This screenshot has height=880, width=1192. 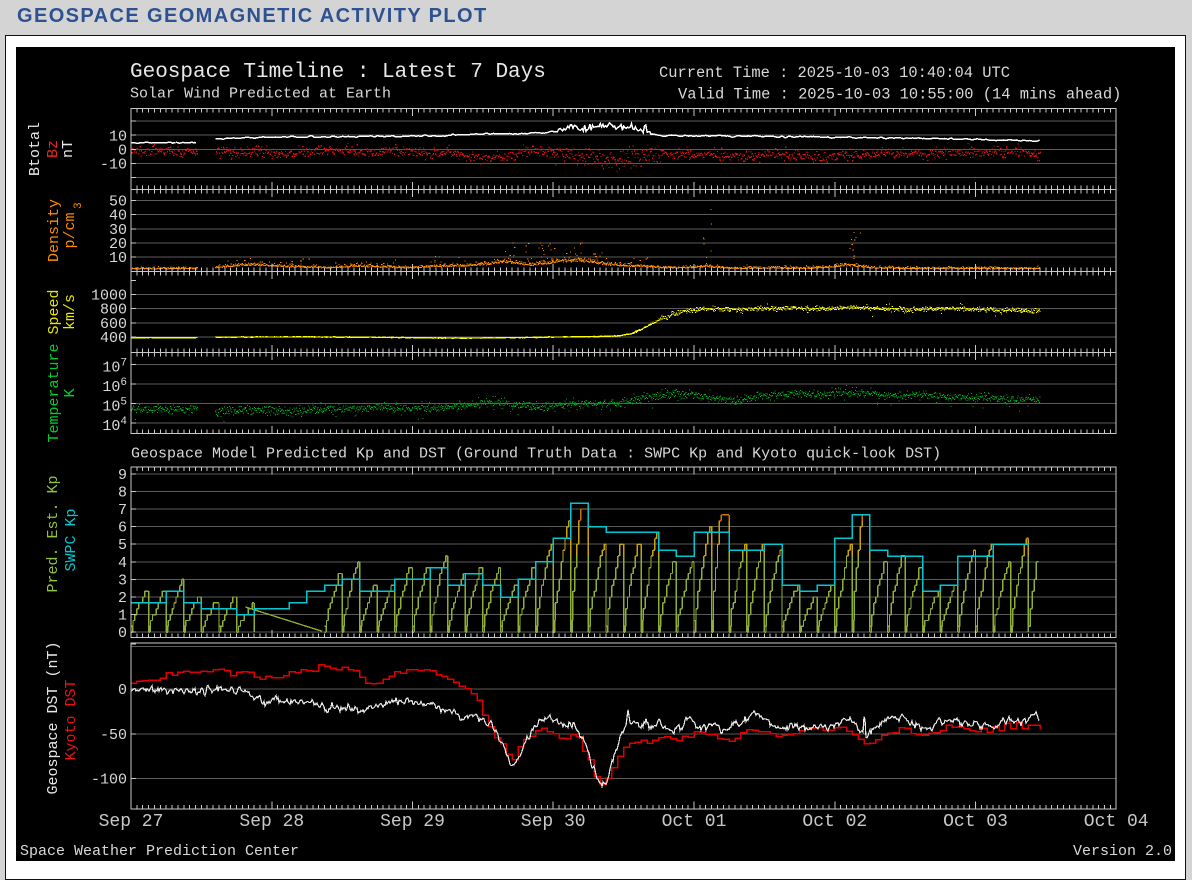 I want to click on svg-text: -10, so click(x=113, y=165).